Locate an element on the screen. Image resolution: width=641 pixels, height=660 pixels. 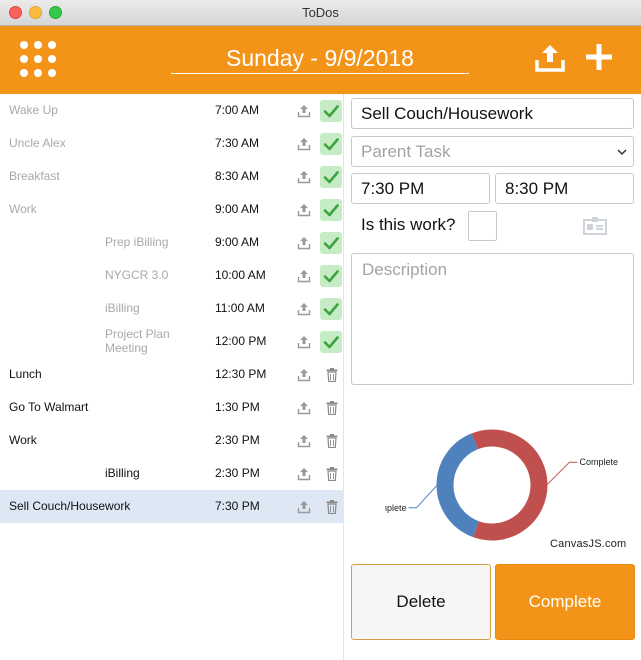
task-row: iBilling 11:00 AM is located at coordinates (172, 308).